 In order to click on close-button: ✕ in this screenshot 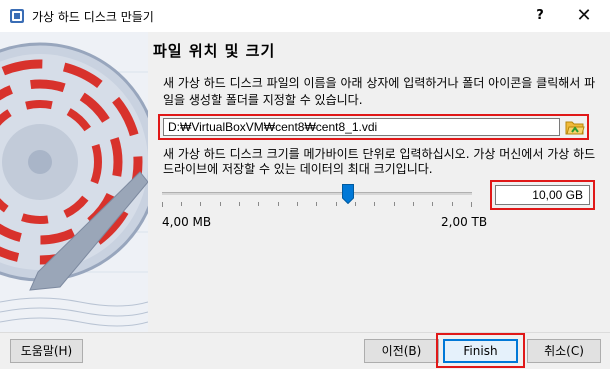, I will do `click(584, 16)`.